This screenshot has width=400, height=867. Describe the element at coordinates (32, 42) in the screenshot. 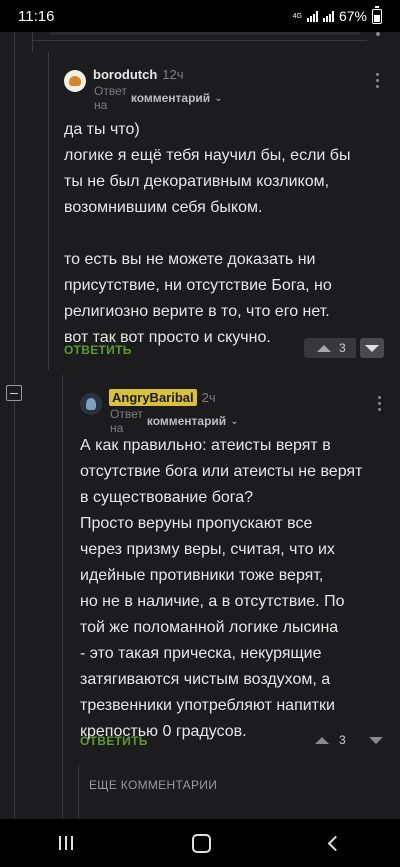

I see `thread-line-level2-top` at that location.